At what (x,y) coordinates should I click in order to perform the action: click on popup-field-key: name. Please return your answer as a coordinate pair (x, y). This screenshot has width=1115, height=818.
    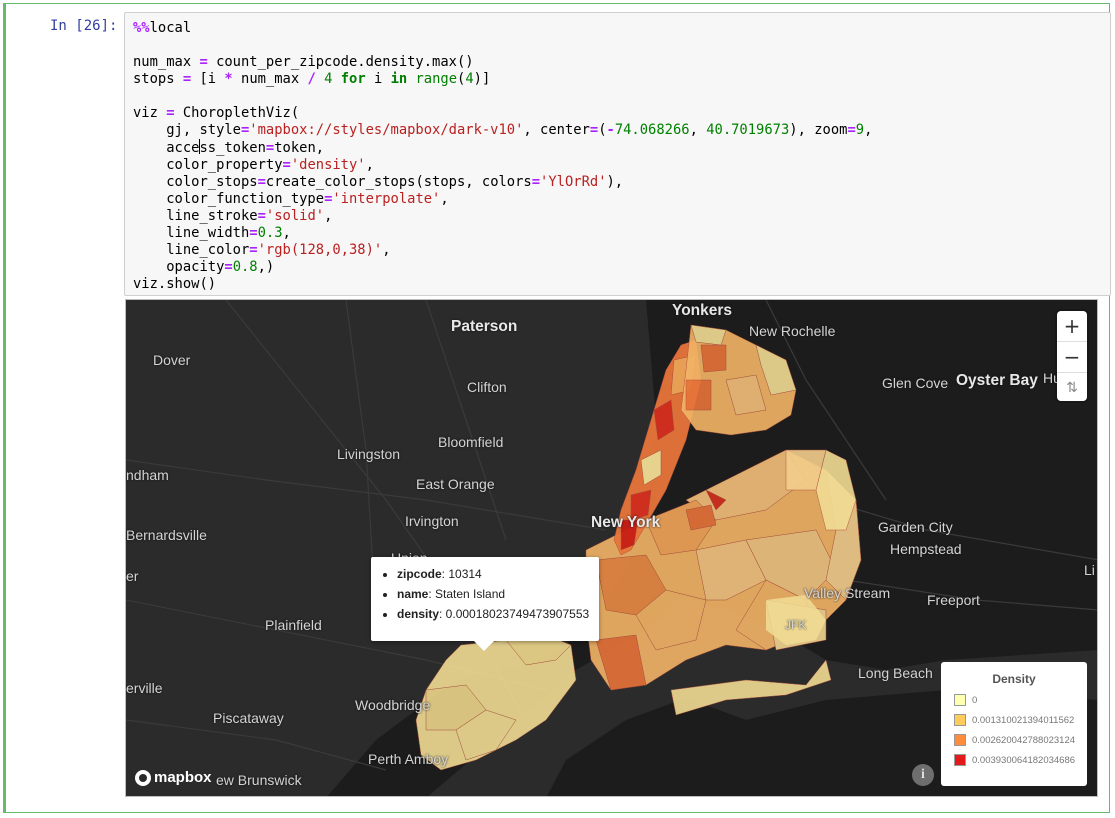
    Looking at the image, I should click on (413, 594).